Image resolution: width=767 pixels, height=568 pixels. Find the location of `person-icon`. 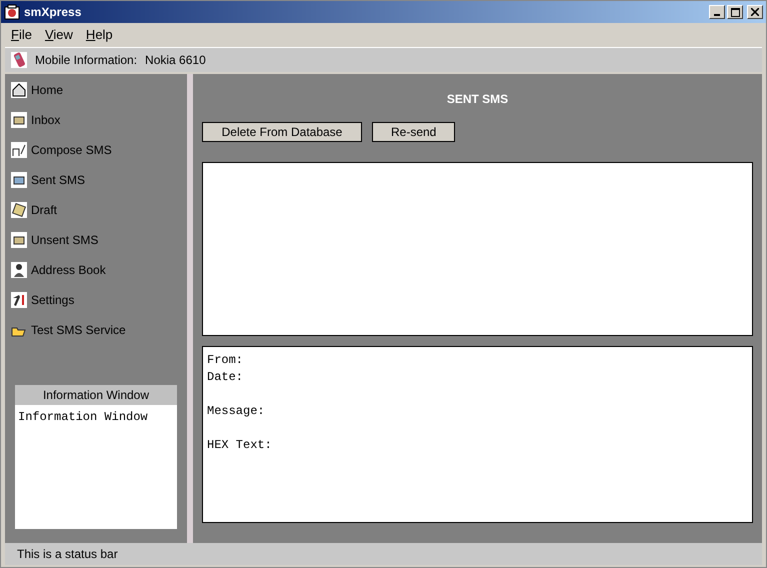

person-icon is located at coordinates (19, 270).